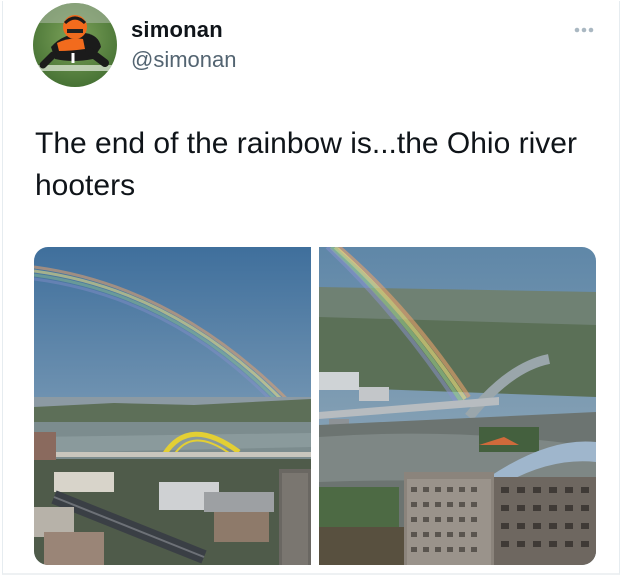 The height and width of the screenshot is (579, 622). I want to click on author-handle: @simonan, so click(184, 60).